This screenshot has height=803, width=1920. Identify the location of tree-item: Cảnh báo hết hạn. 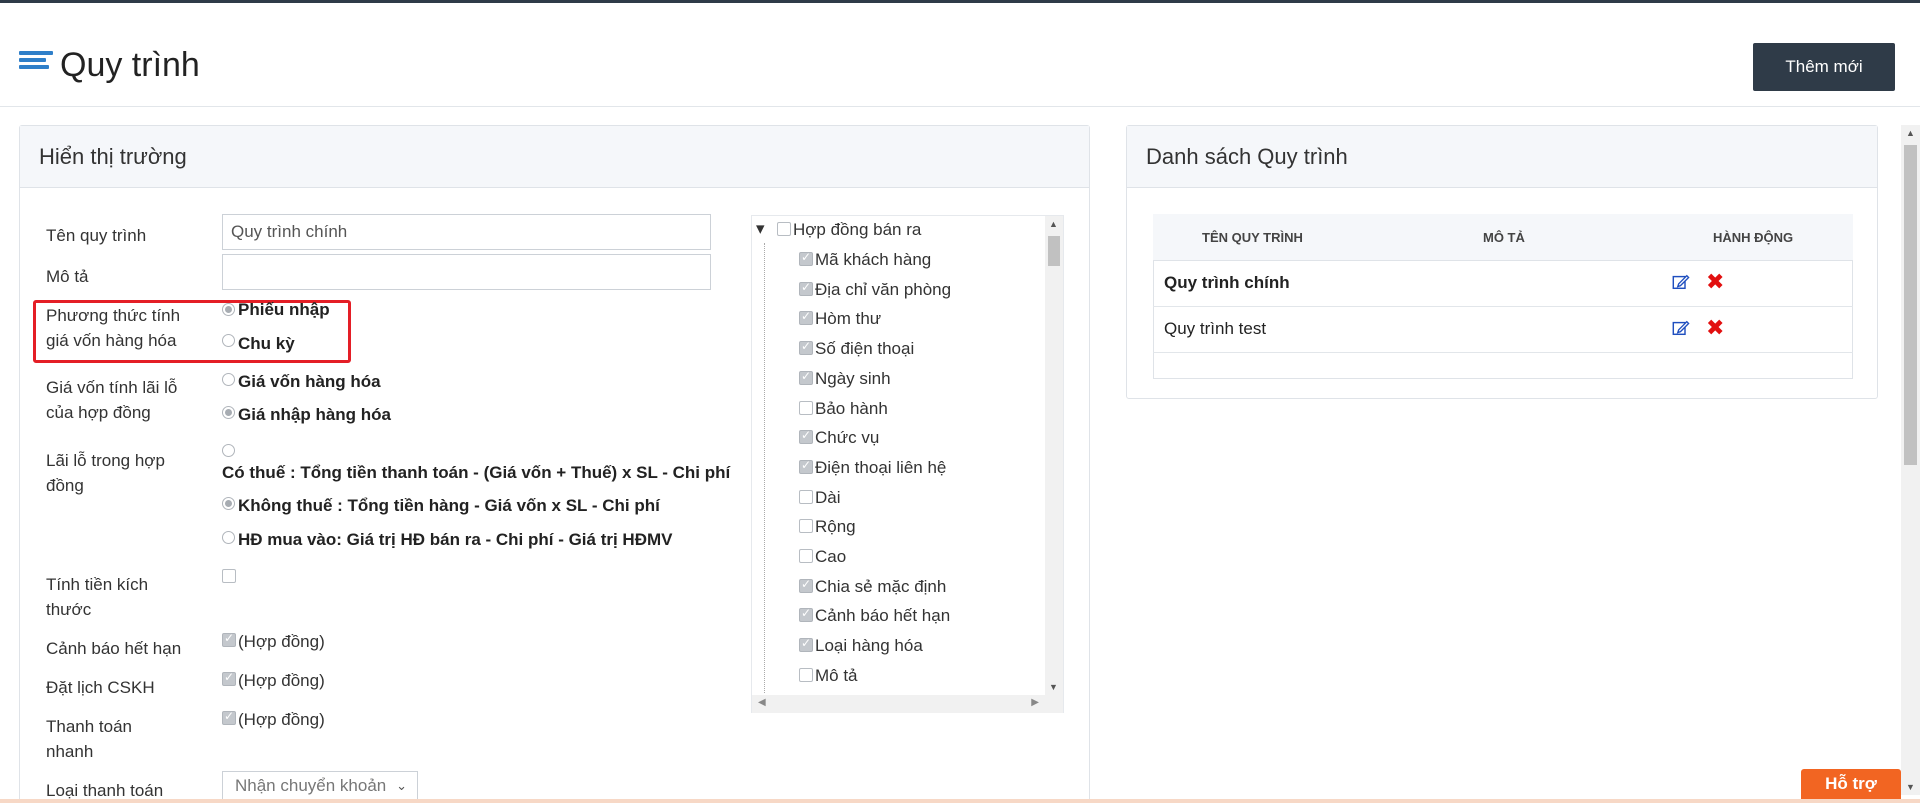
(874, 616).